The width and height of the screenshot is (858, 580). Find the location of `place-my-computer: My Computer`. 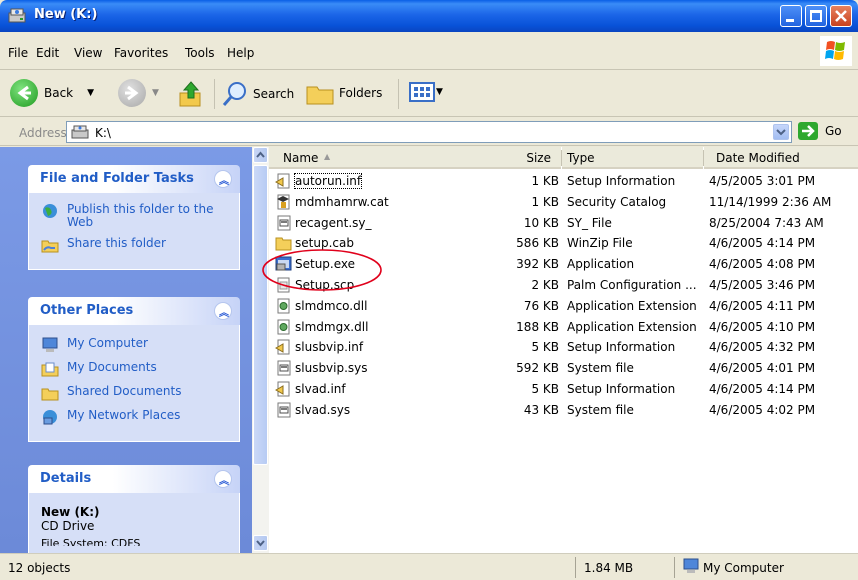

place-my-computer: My Computer is located at coordinates (140, 345).